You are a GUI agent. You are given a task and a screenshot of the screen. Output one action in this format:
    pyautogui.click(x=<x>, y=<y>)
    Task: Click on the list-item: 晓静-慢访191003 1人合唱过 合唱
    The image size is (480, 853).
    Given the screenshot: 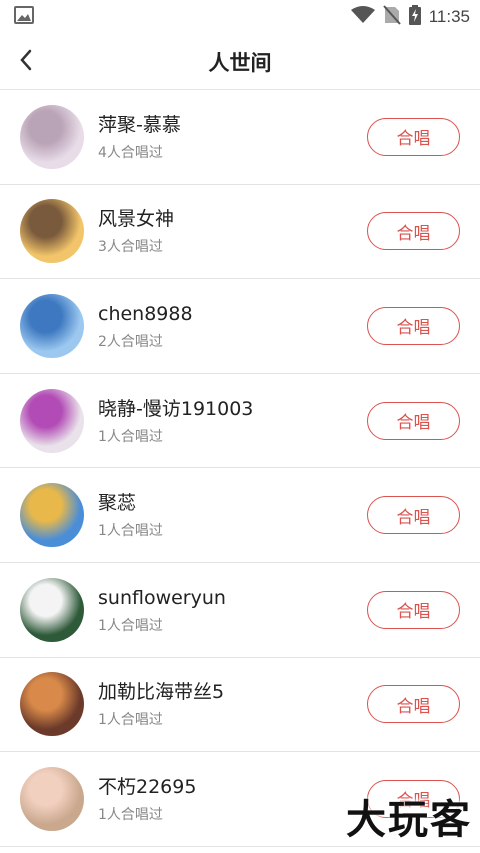 What is the action you would take?
    pyautogui.click(x=240, y=421)
    